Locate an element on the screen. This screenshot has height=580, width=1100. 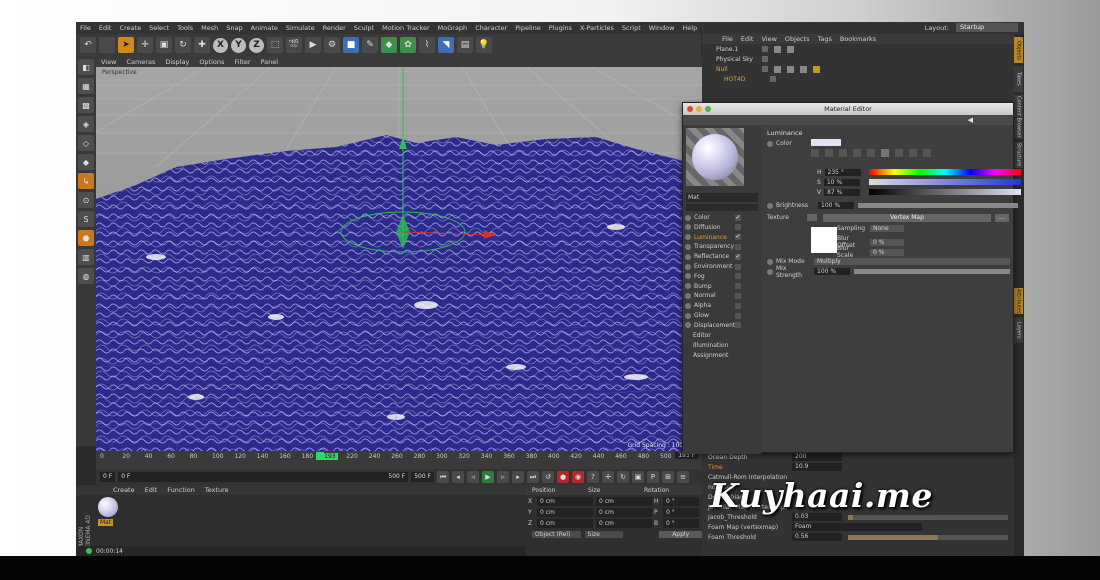
menu-mesh: Mesh is located at coordinates (209, 28).